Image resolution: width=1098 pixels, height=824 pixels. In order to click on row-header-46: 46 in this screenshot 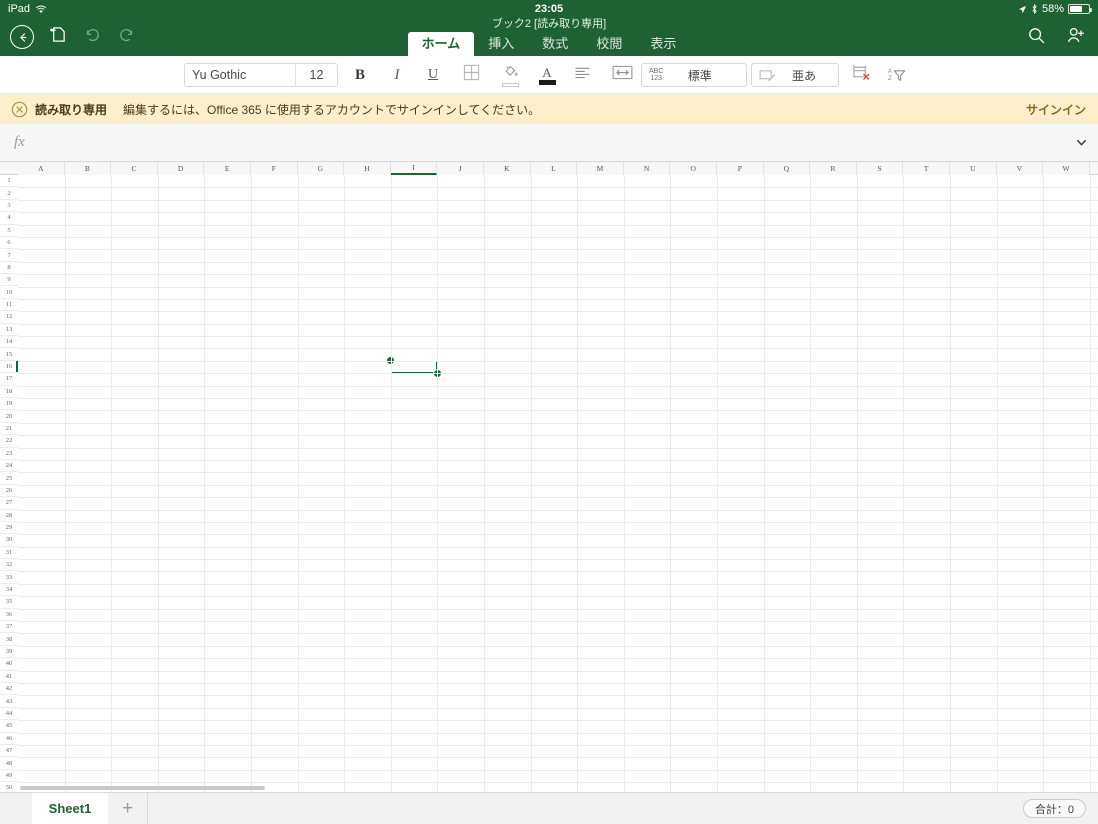, I will do `click(9, 738)`.